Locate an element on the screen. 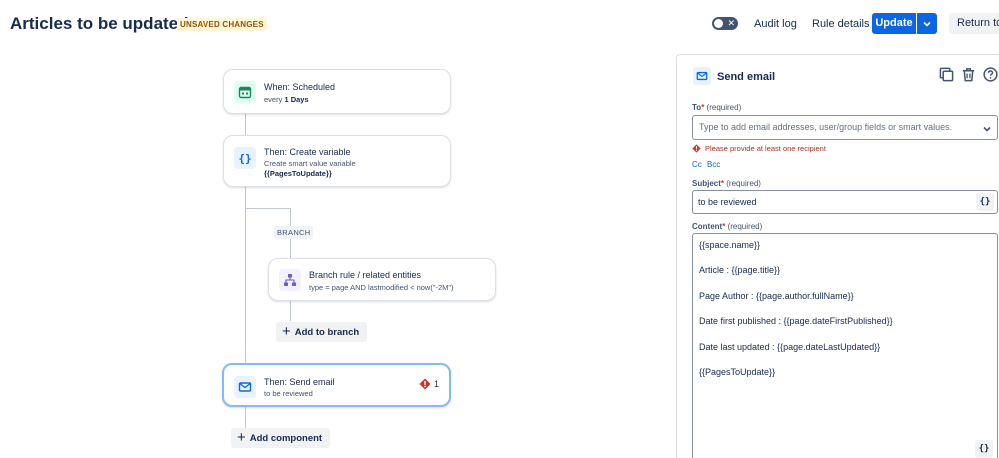  page-title: Articles to be updated is located at coordinates (99, 23).